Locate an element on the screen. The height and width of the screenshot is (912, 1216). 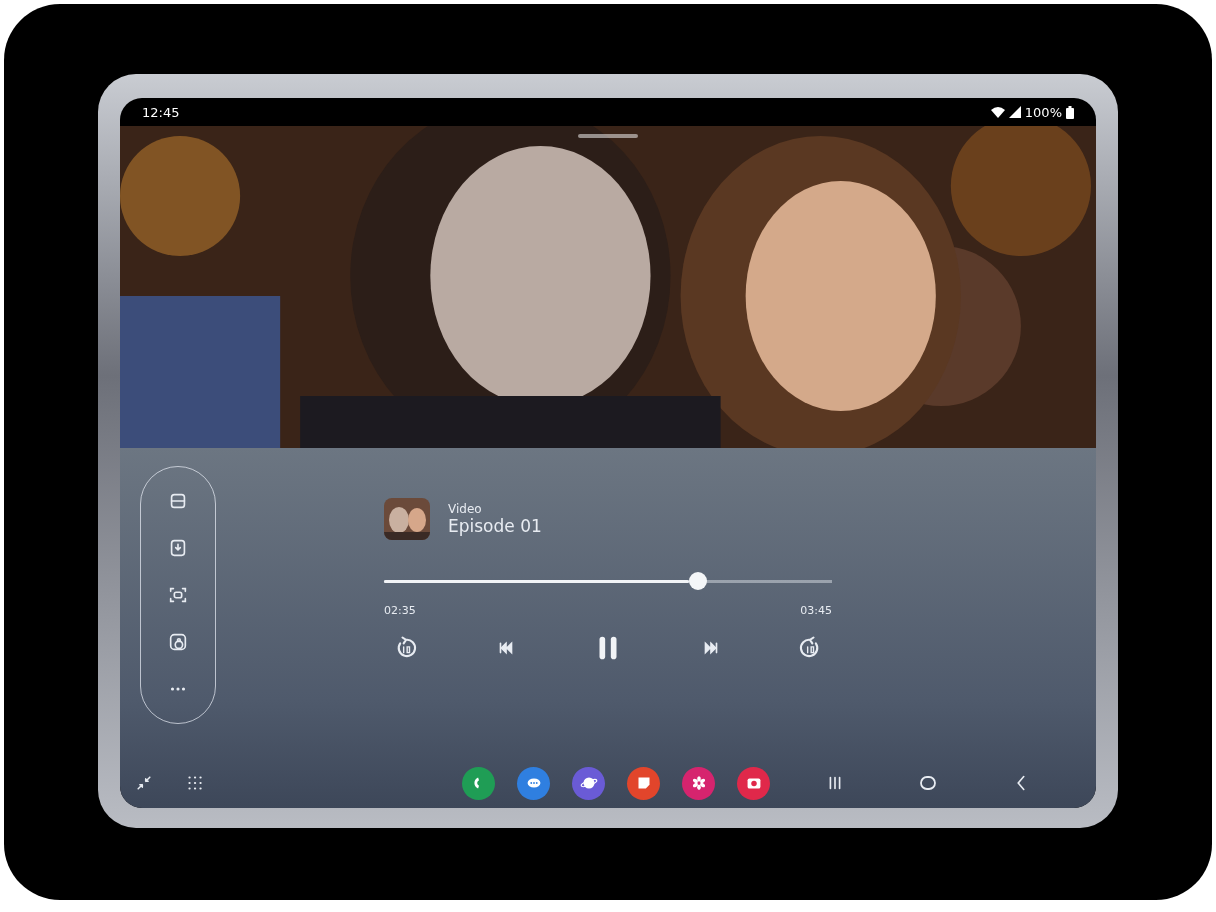
wifi-icon is located at coordinates (997, 112).